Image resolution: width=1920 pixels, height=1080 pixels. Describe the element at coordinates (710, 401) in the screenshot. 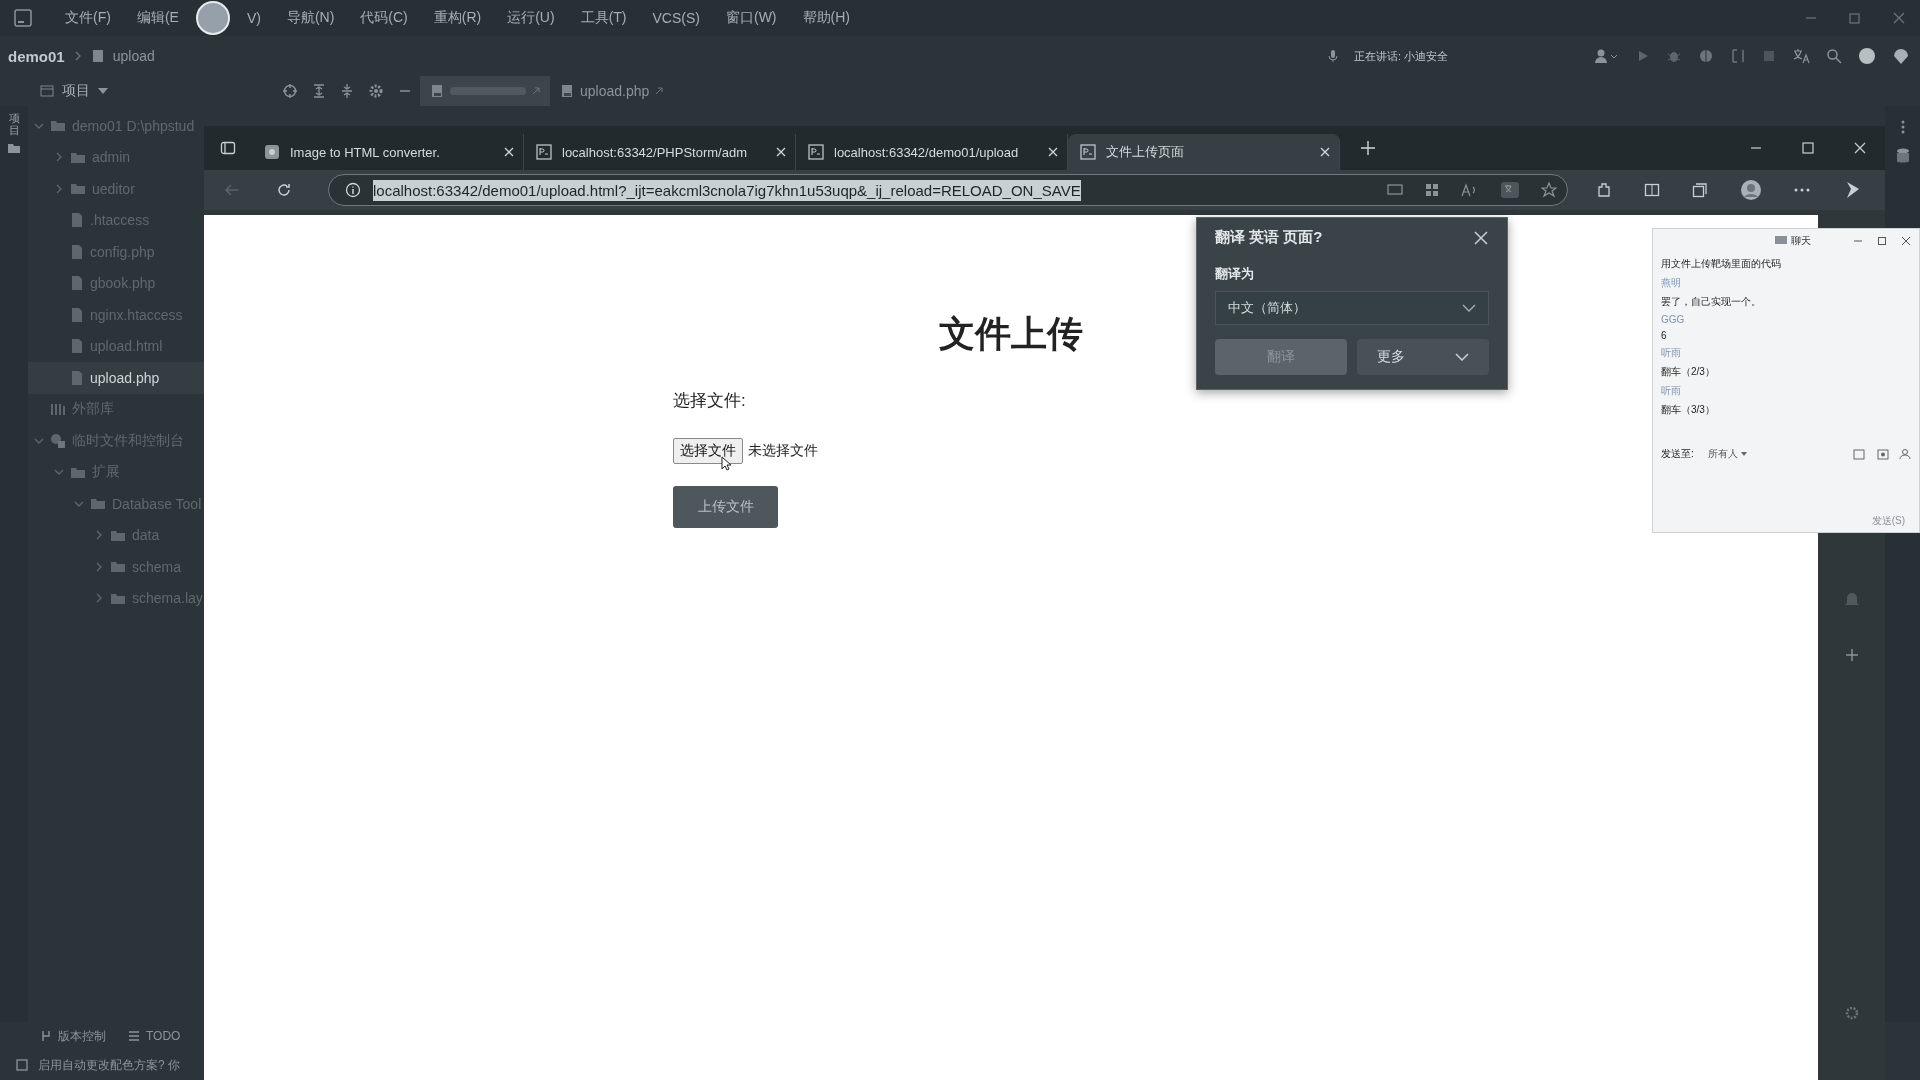

I see `file-label: 选择文件:` at that location.